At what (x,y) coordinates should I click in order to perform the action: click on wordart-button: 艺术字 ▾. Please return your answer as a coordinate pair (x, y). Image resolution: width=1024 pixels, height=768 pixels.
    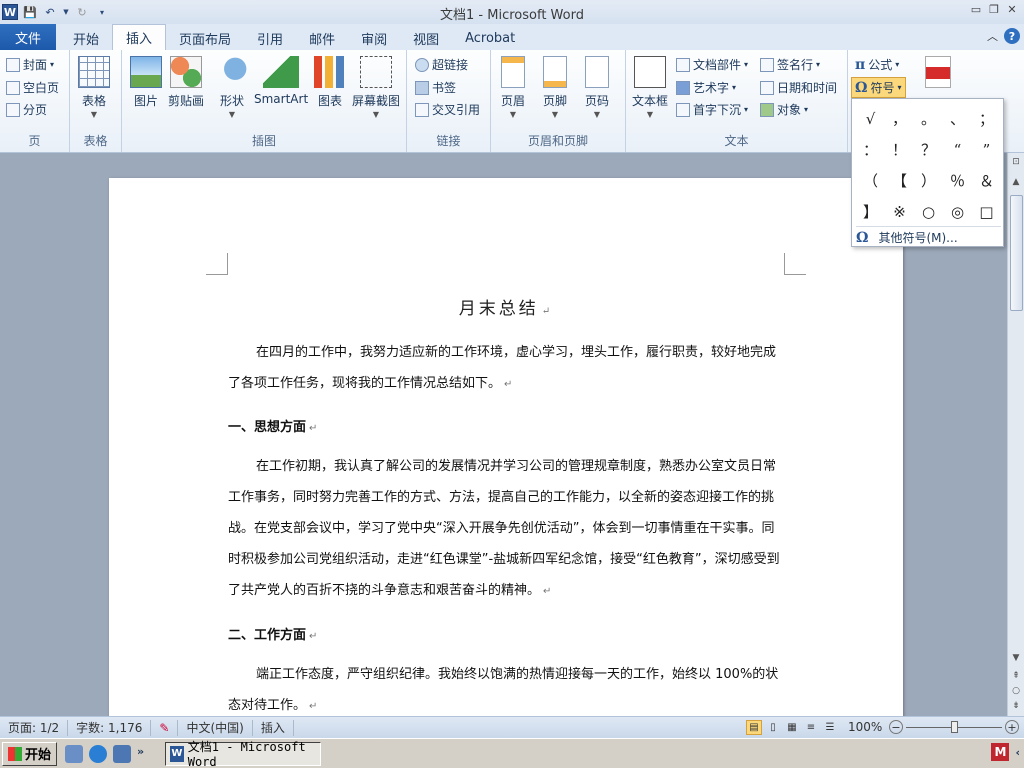
    Looking at the image, I should click on (706, 87).